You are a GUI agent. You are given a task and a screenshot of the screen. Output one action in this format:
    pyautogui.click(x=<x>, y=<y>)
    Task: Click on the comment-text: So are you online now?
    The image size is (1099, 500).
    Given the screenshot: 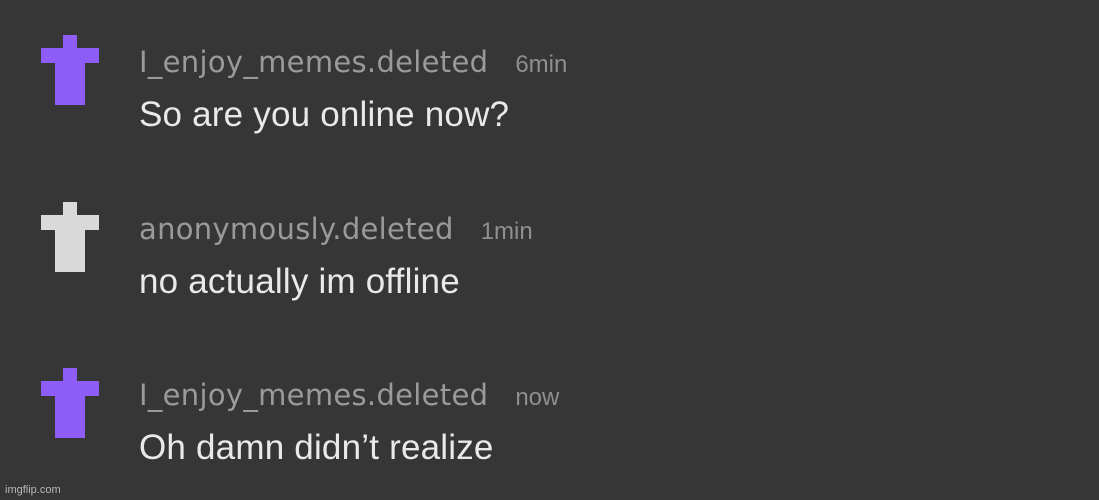 What is the action you would take?
    pyautogui.click(x=324, y=114)
    